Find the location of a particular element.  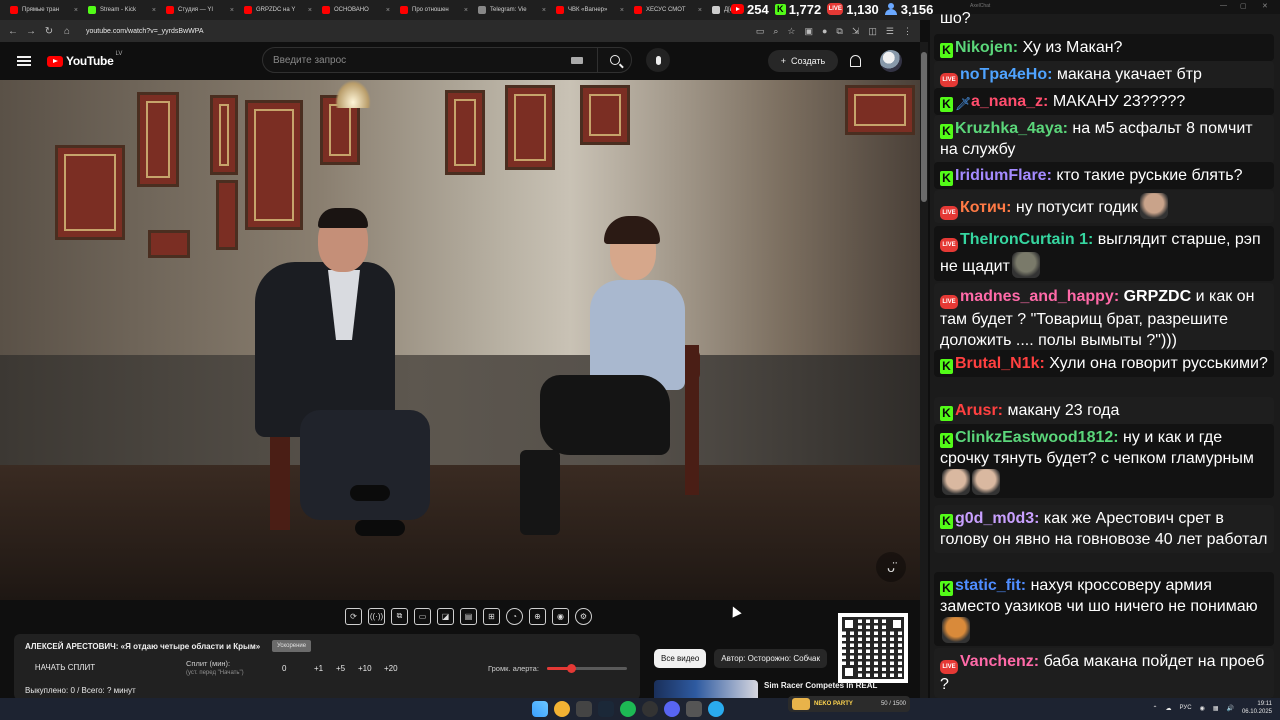

youtube-logo: YouTube LV is located at coordinates (84, 59).